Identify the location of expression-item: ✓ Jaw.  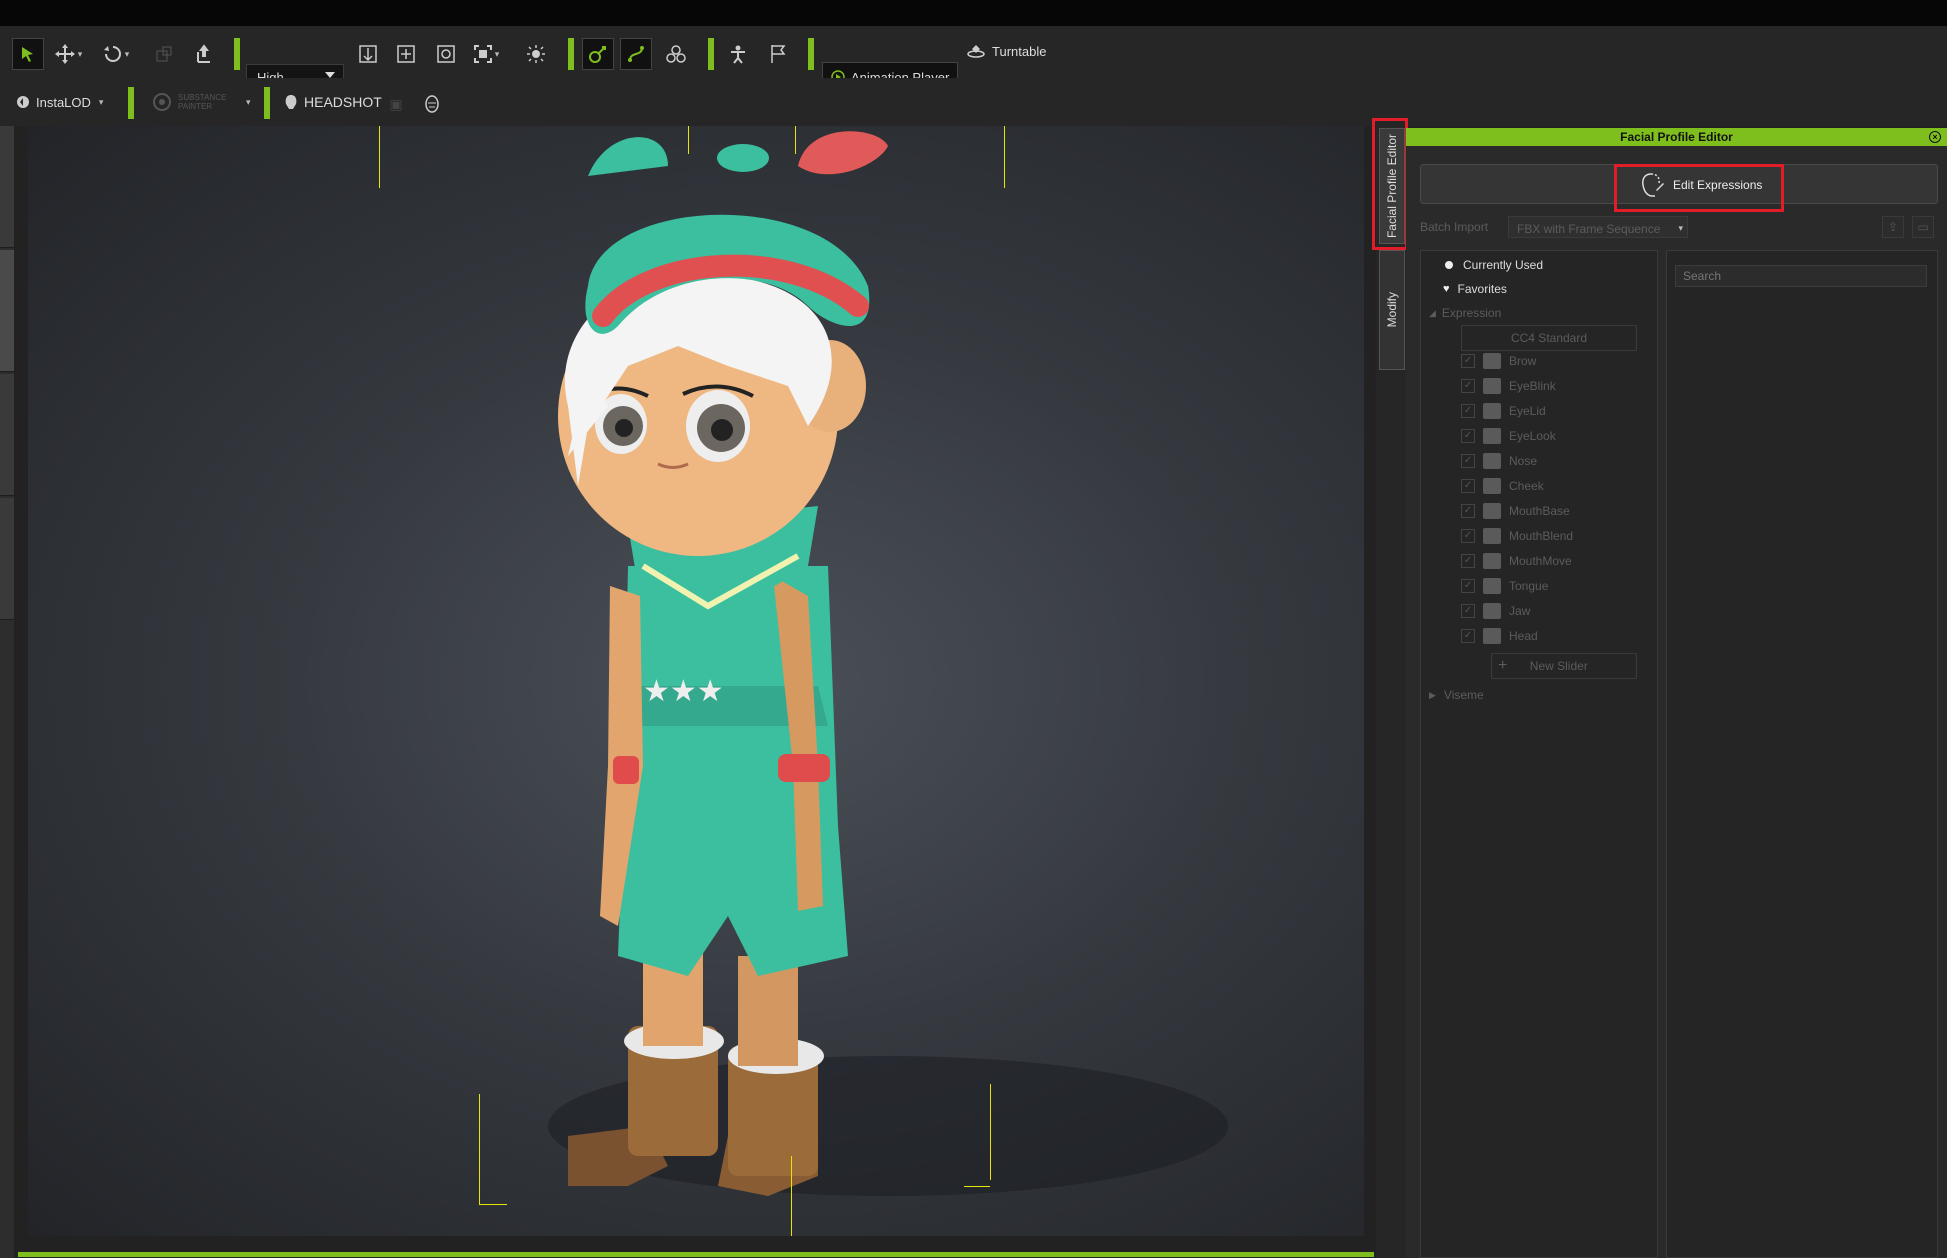
(1495, 611).